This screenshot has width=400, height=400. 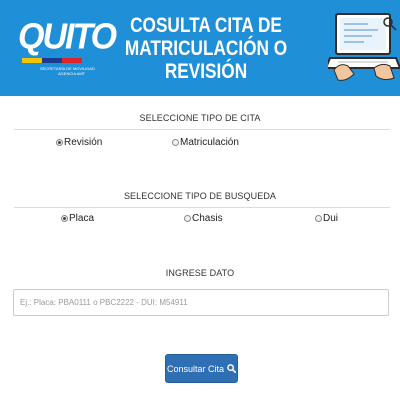 What do you see at coordinates (206, 25) in the screenshot?
I see `page-title-line1: COSULTA CITA DE` at bounding box center [206, 25].